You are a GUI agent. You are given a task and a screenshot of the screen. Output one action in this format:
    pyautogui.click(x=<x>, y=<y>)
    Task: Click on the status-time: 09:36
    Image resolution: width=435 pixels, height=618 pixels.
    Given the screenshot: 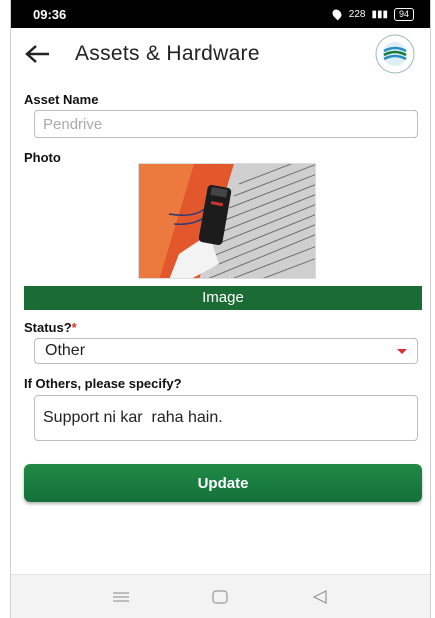 What is the action you would take?
    pyautogui.click(x=50, y=14)
    